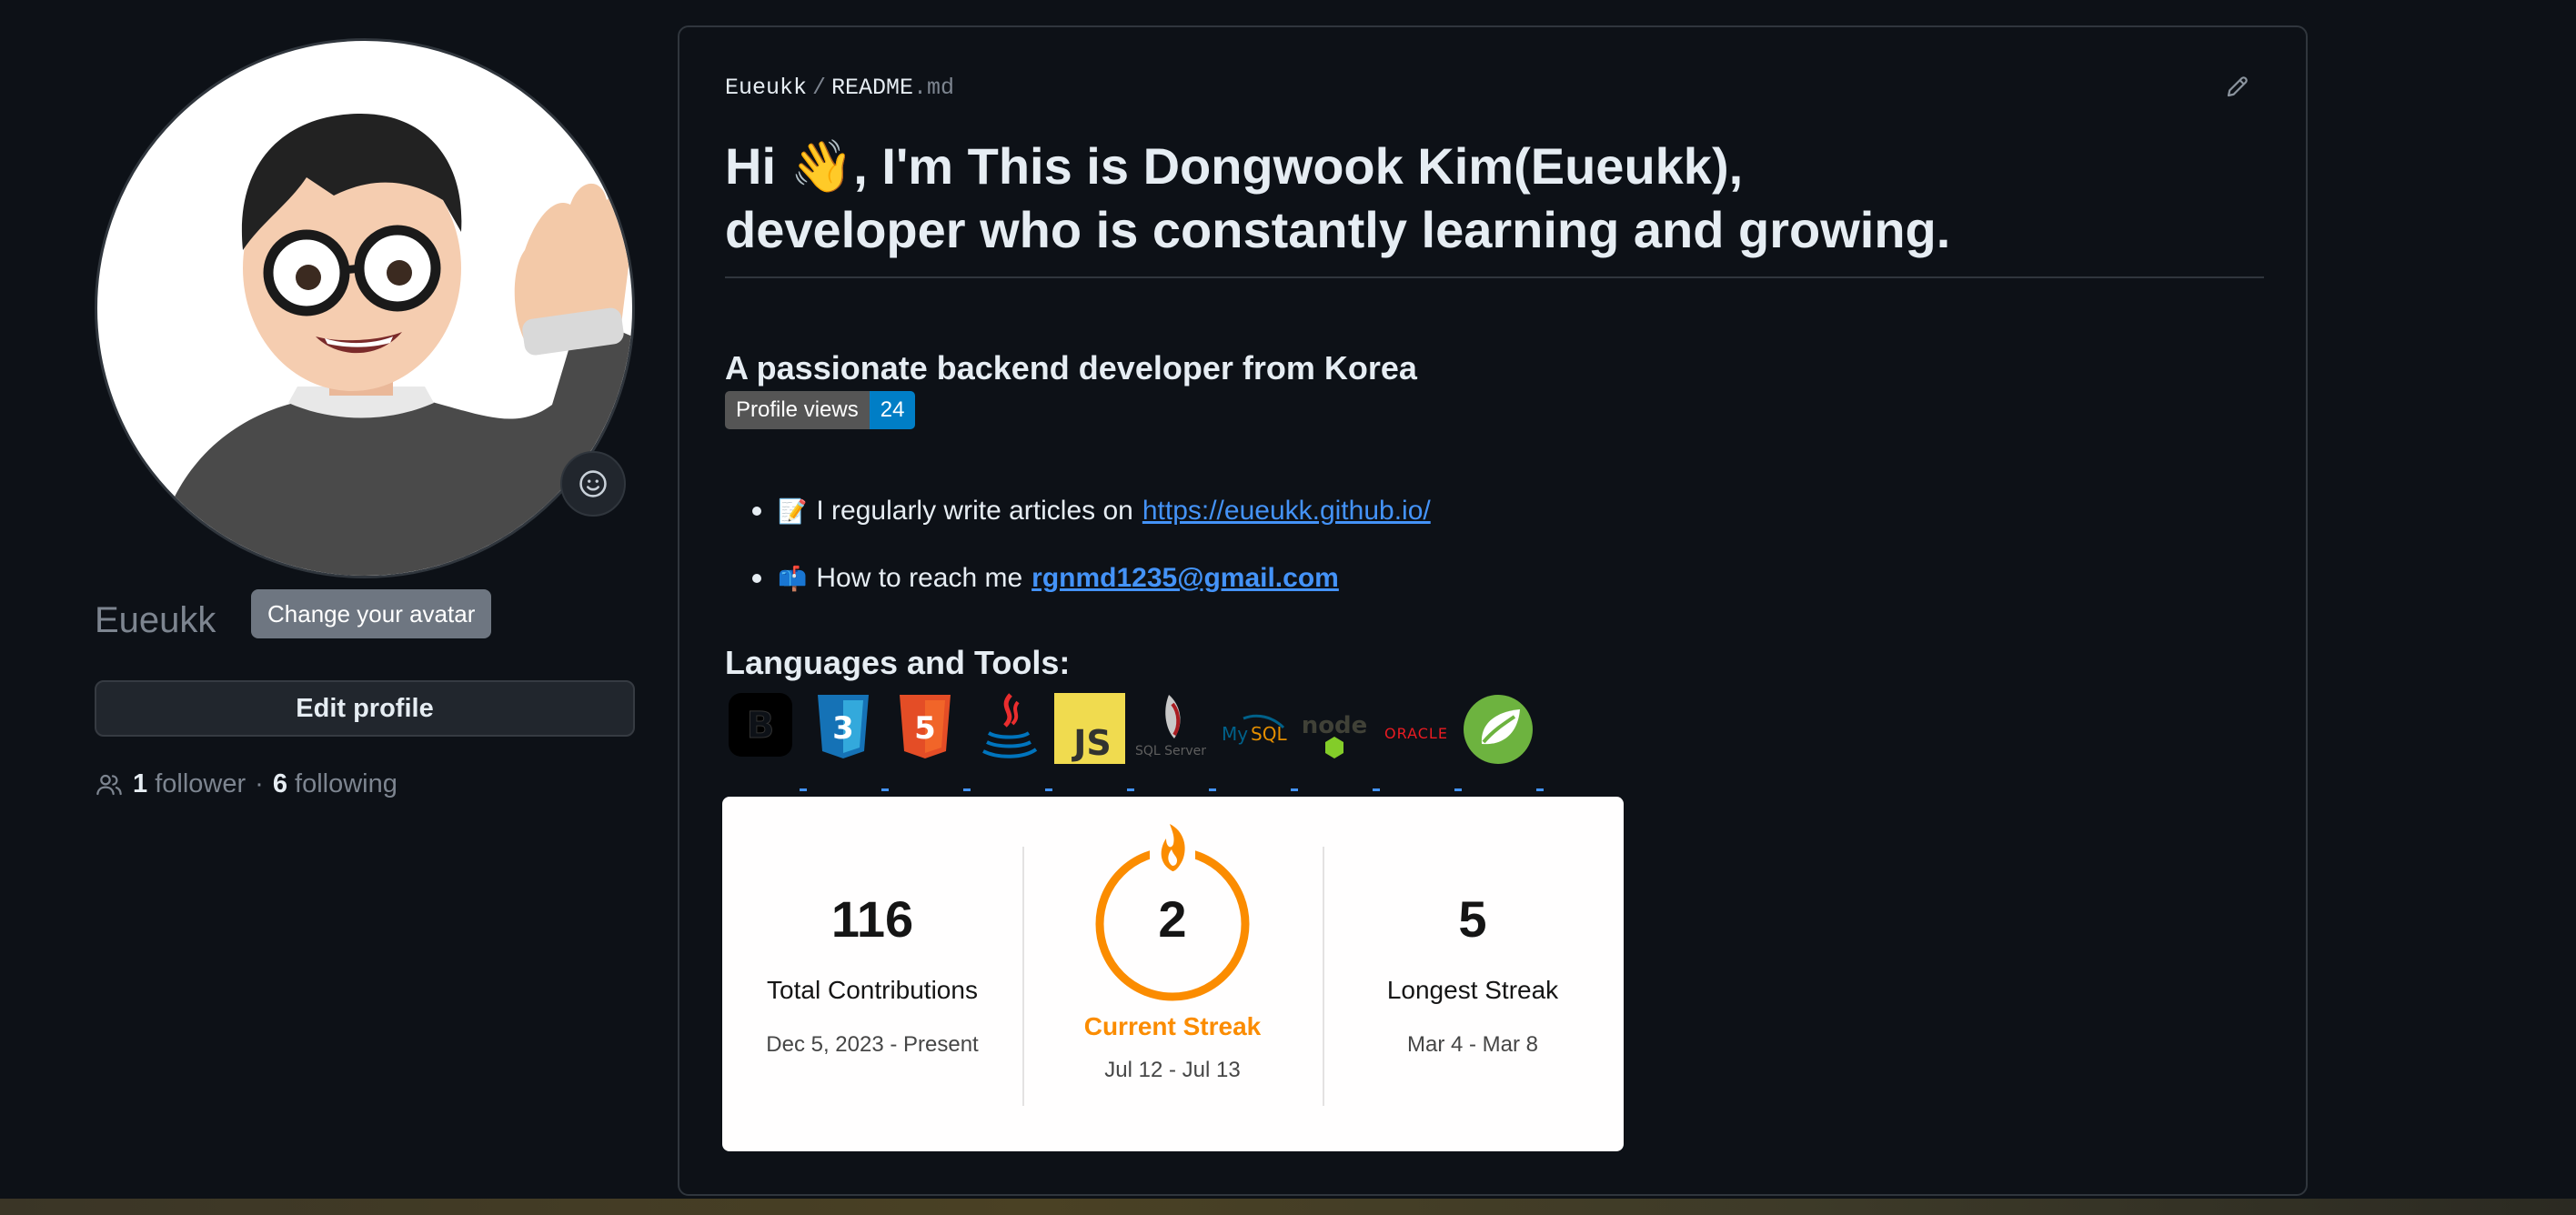  What do you see at coordinates (1010, 725) in the screenshot?
I see `java-icon` at bounding box center [1010, 725].